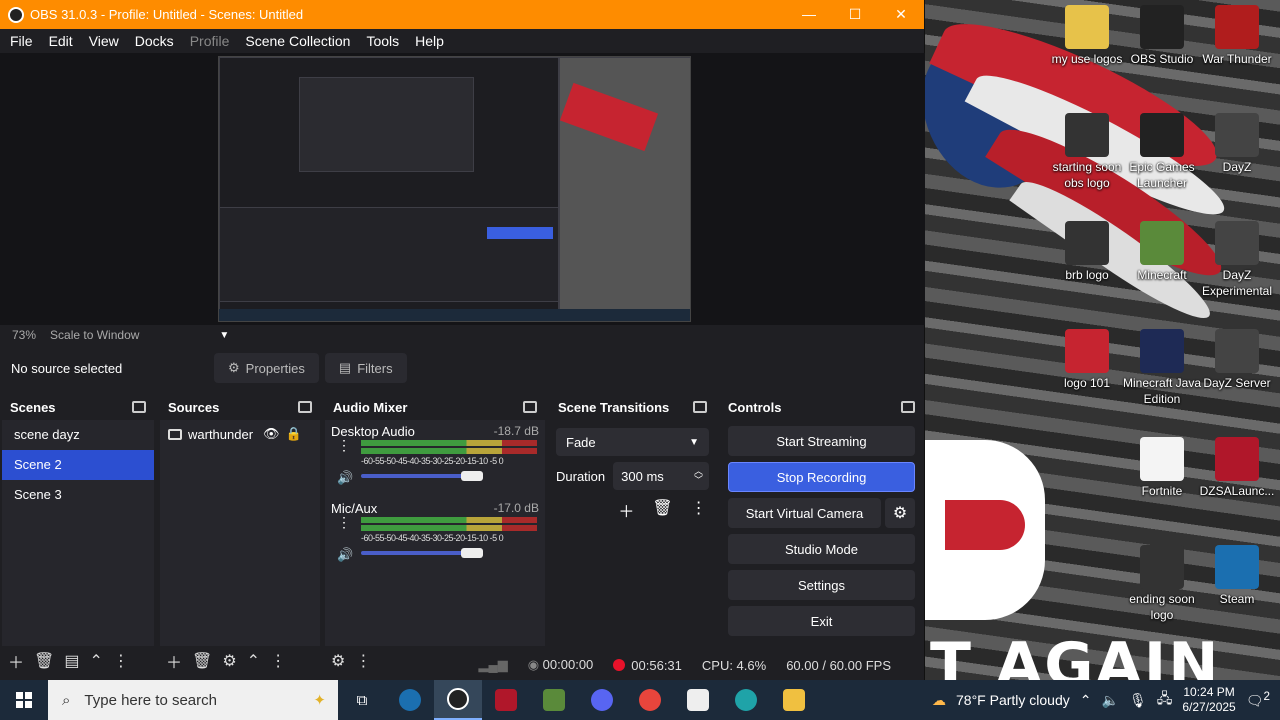 This screenshot has width=1280, height=720. What do you see at coordinates (61, 41) in the screenshot?
I see `menu-edit: Edit` at bounding box center [61, 41].